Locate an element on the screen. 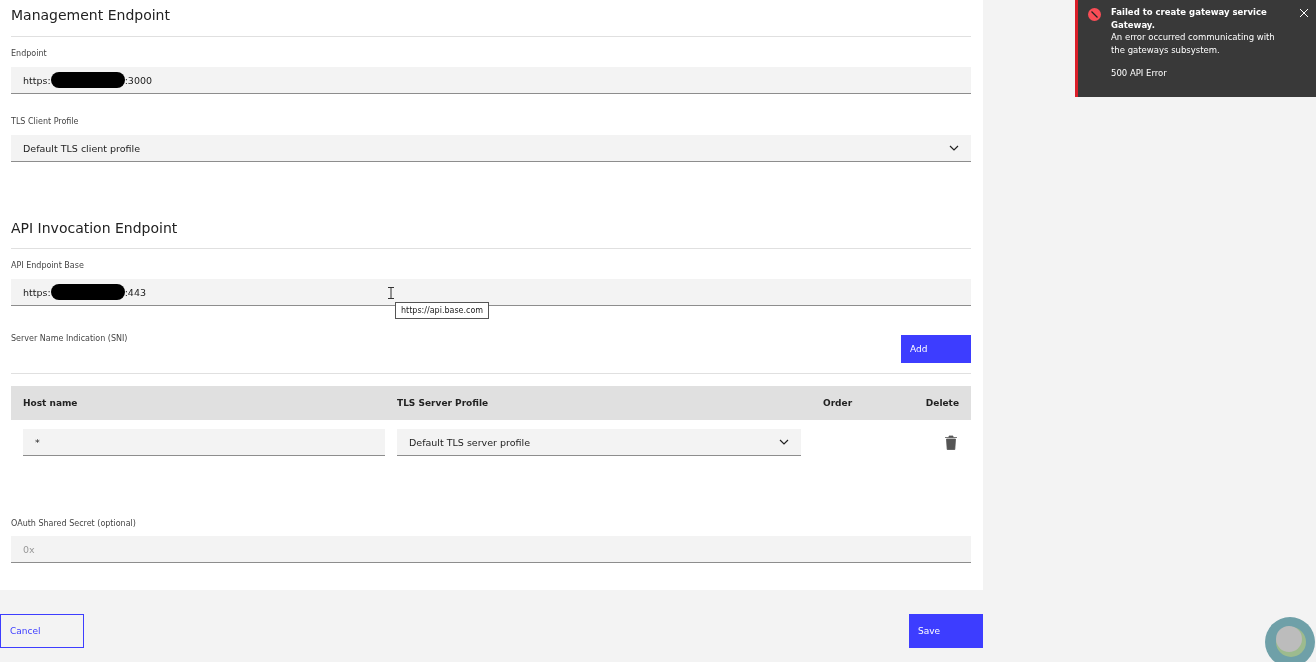 The height and width of the screenshot is (662, 1316). text-cursor-icon is located at coordinates (391, 293).